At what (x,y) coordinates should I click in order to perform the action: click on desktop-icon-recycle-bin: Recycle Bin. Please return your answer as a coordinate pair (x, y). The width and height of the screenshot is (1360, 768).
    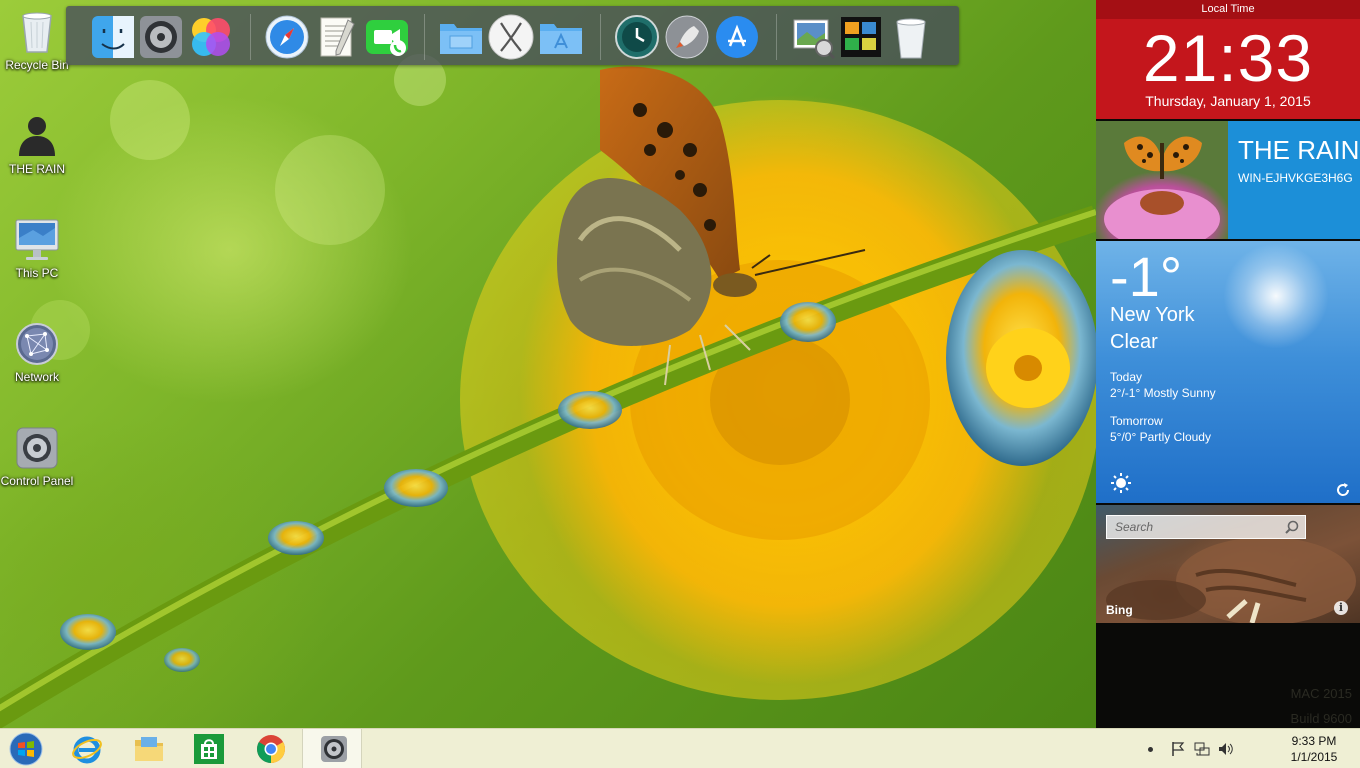
    Looking at the image, I should click on (37, 40).